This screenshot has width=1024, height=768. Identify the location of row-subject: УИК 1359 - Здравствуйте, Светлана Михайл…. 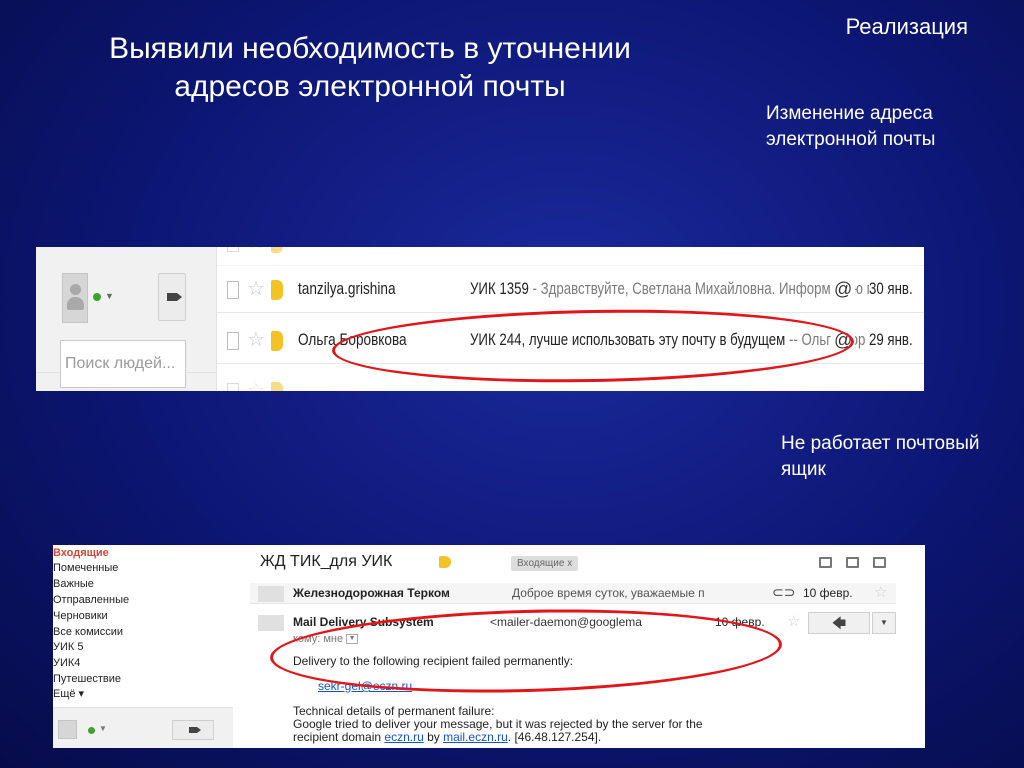
(675, 289).